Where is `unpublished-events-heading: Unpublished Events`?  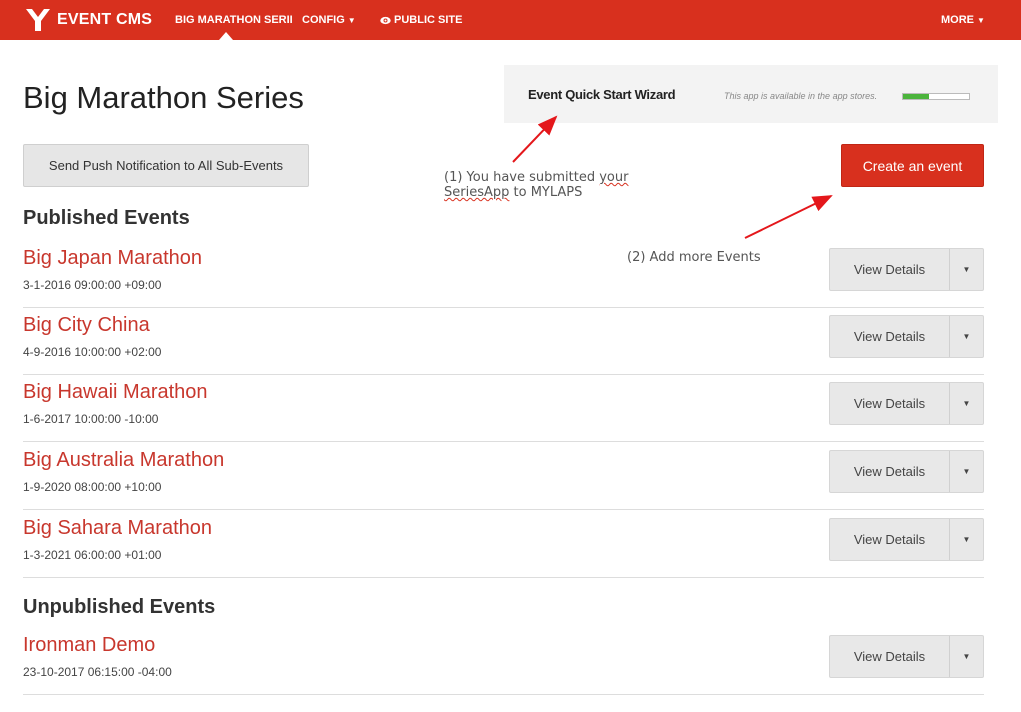
unpublished-events-heading: Unpublished Events is located at coordinates (119, 607).